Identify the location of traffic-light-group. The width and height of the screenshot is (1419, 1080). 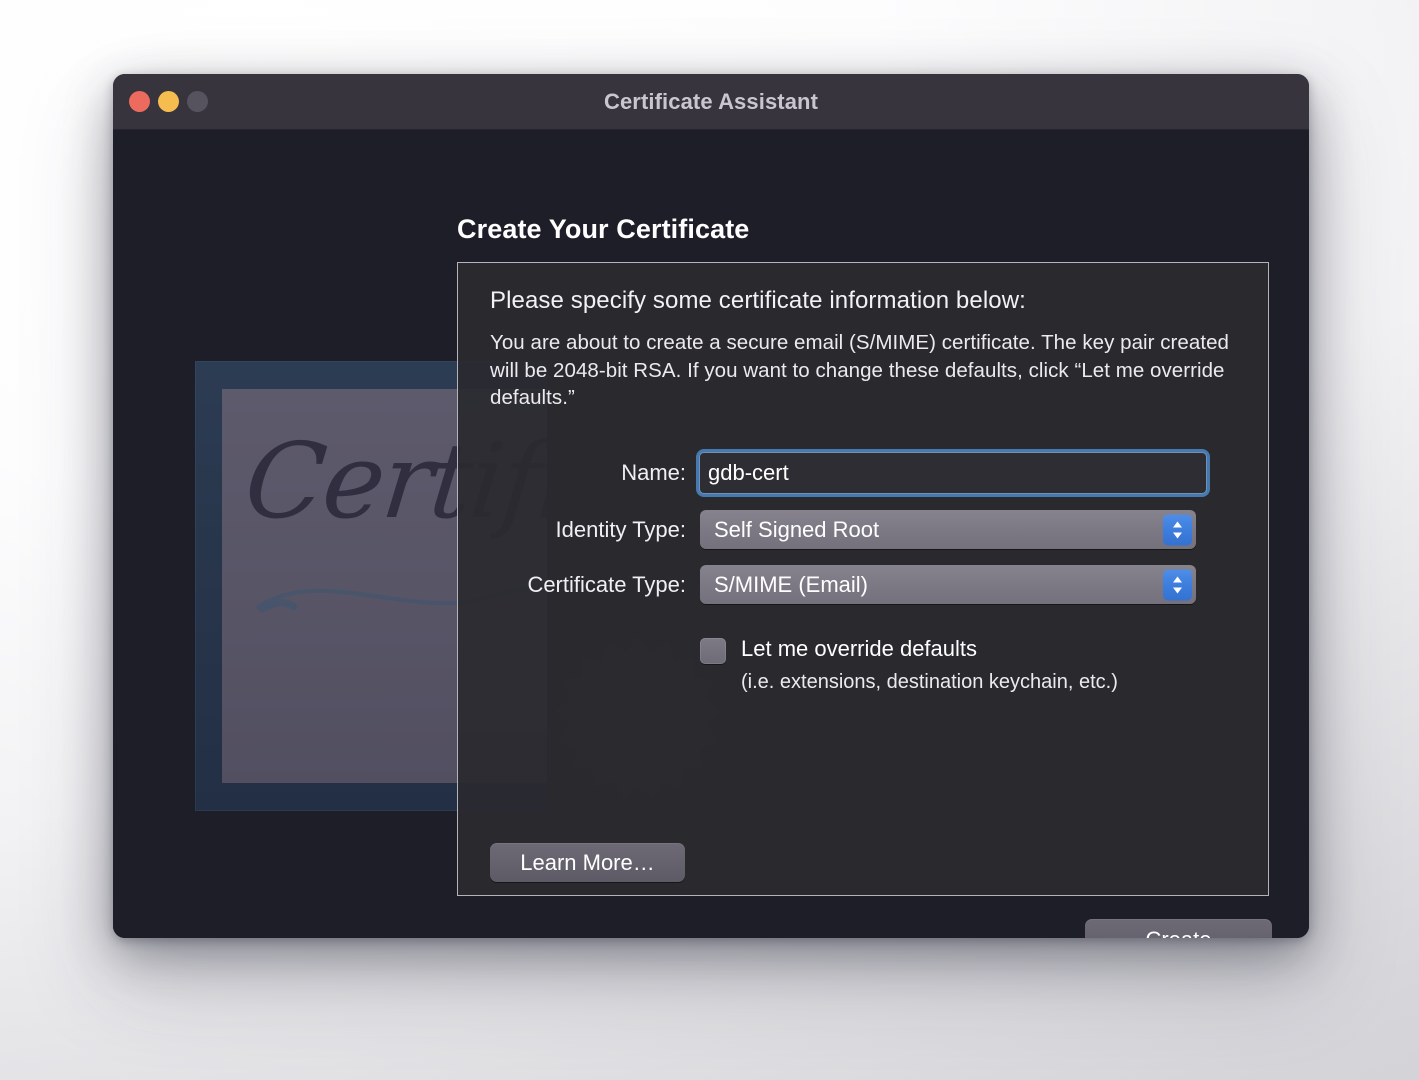
(168, 101).